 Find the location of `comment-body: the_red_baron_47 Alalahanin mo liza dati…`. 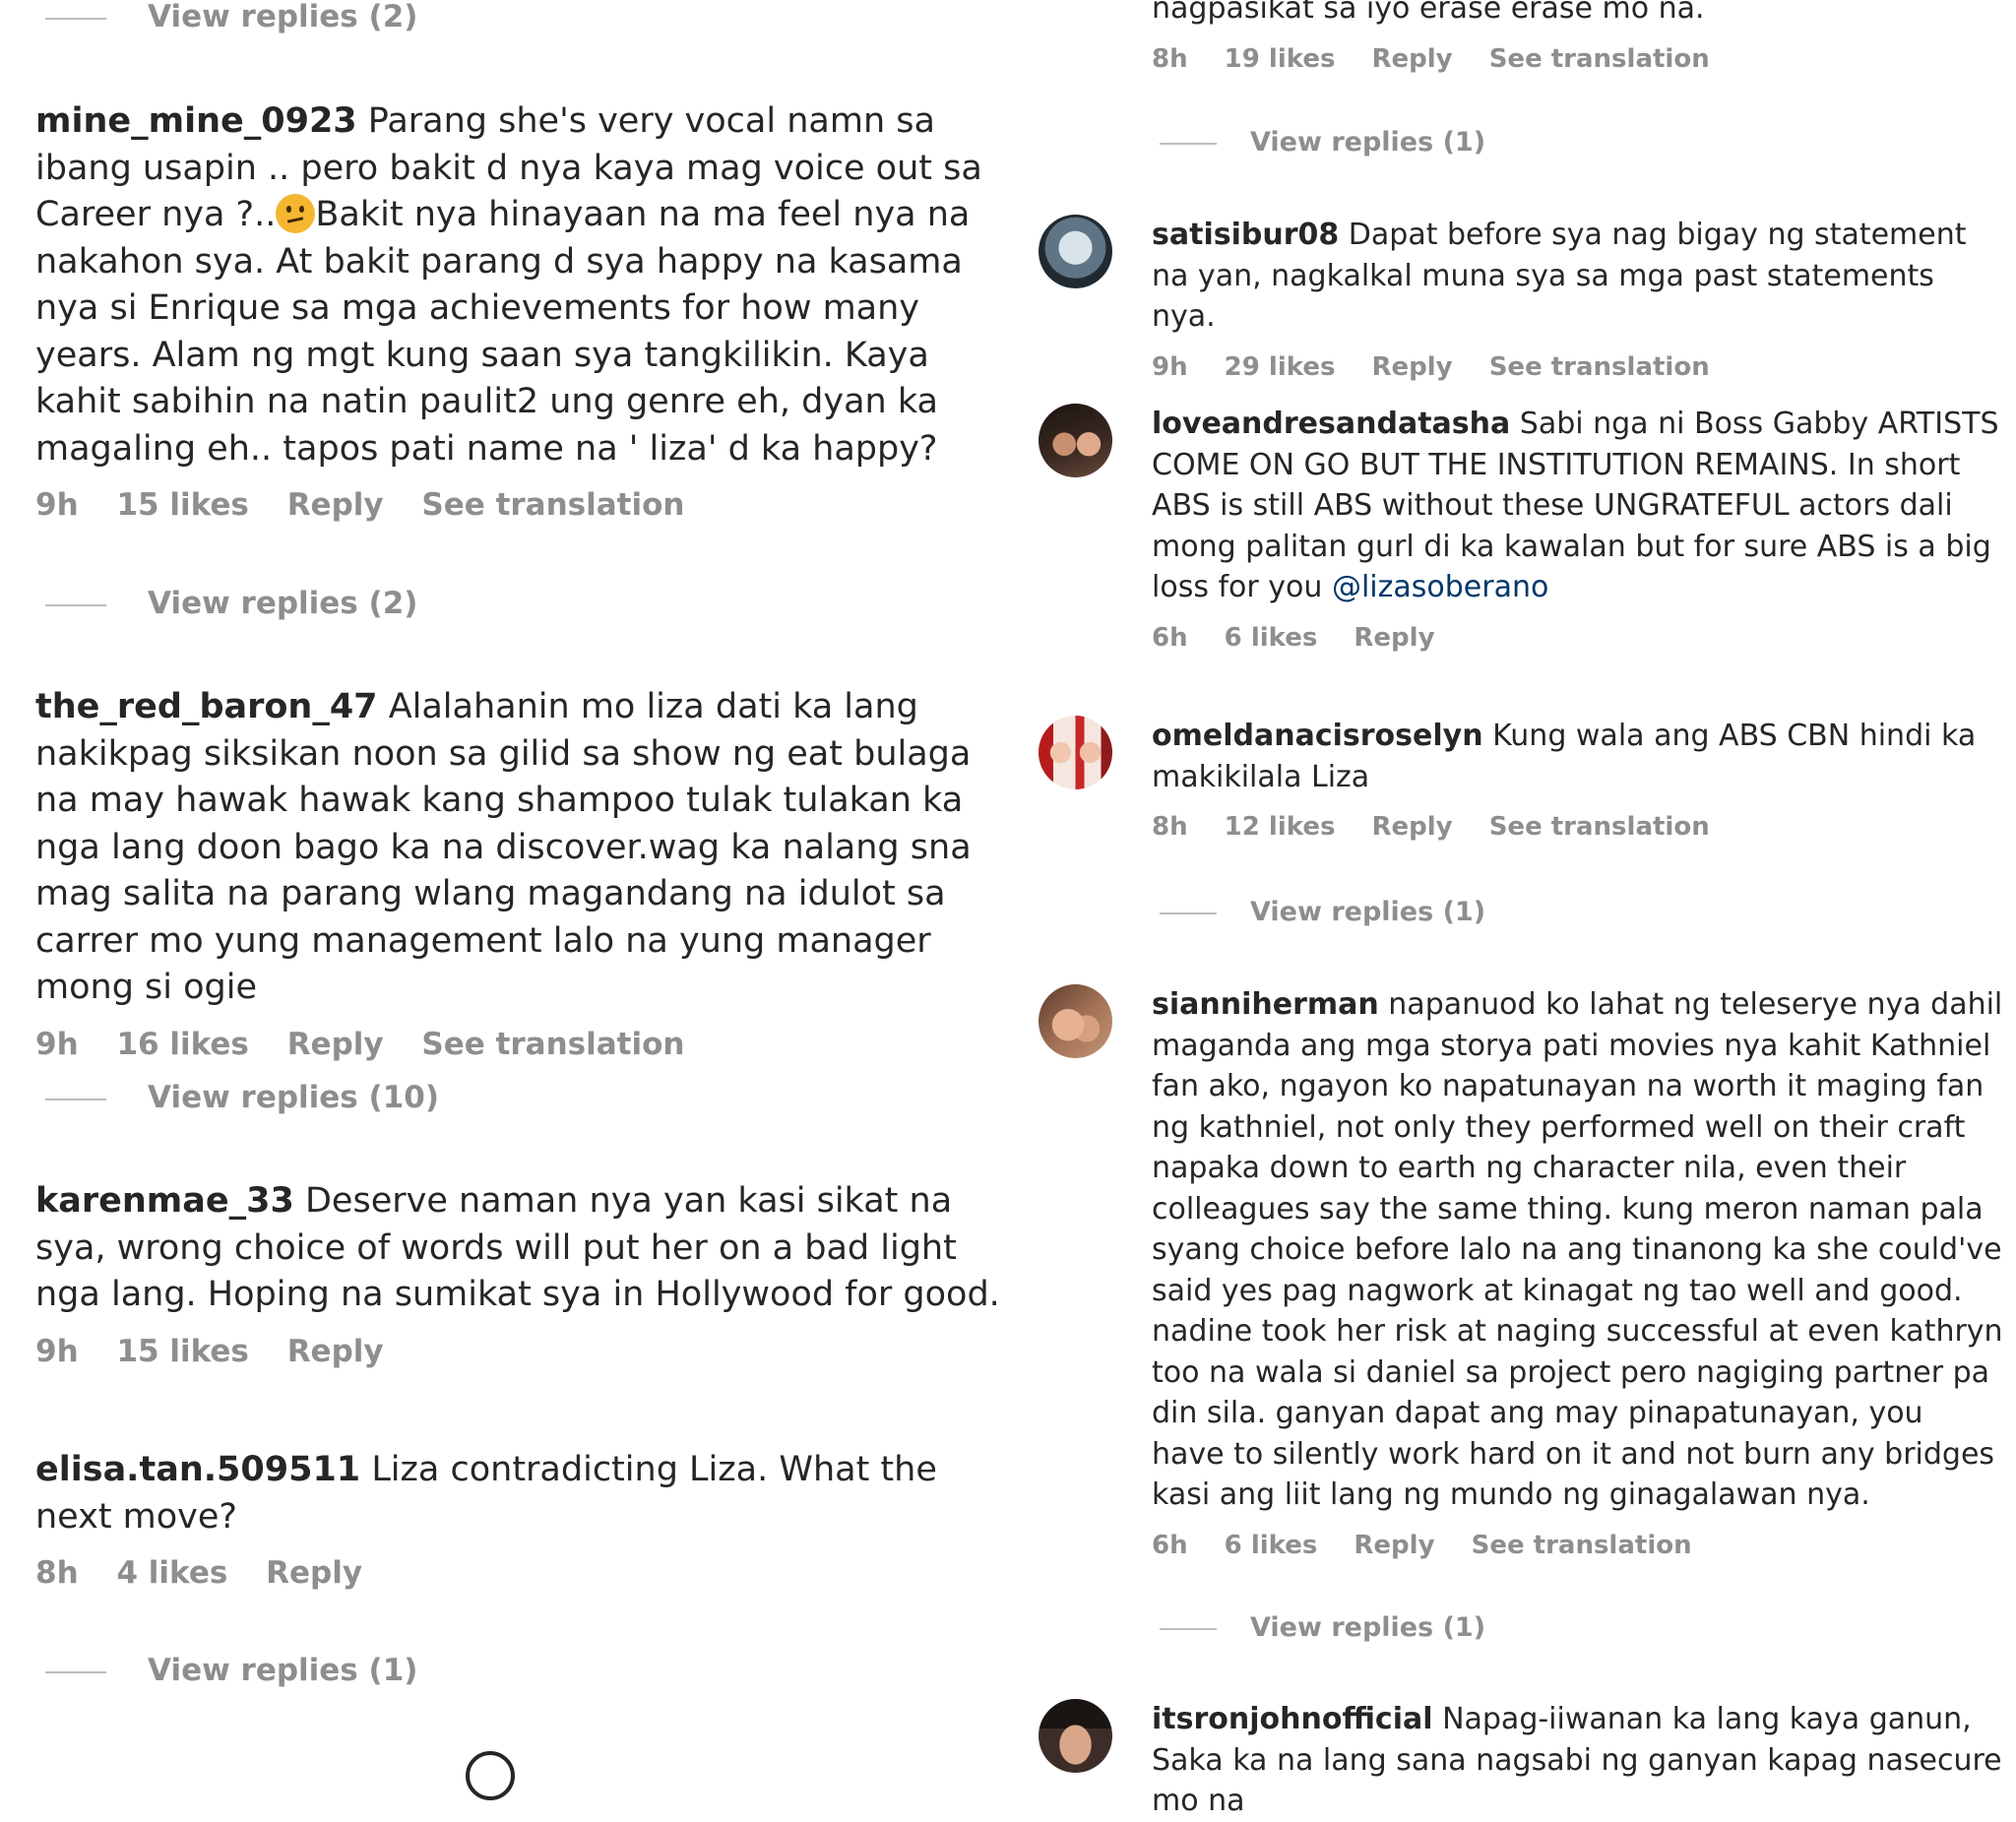

comment-body: the_red_baron_47 Alalahanin mo liza dati… is located at coordinates (522, 848).